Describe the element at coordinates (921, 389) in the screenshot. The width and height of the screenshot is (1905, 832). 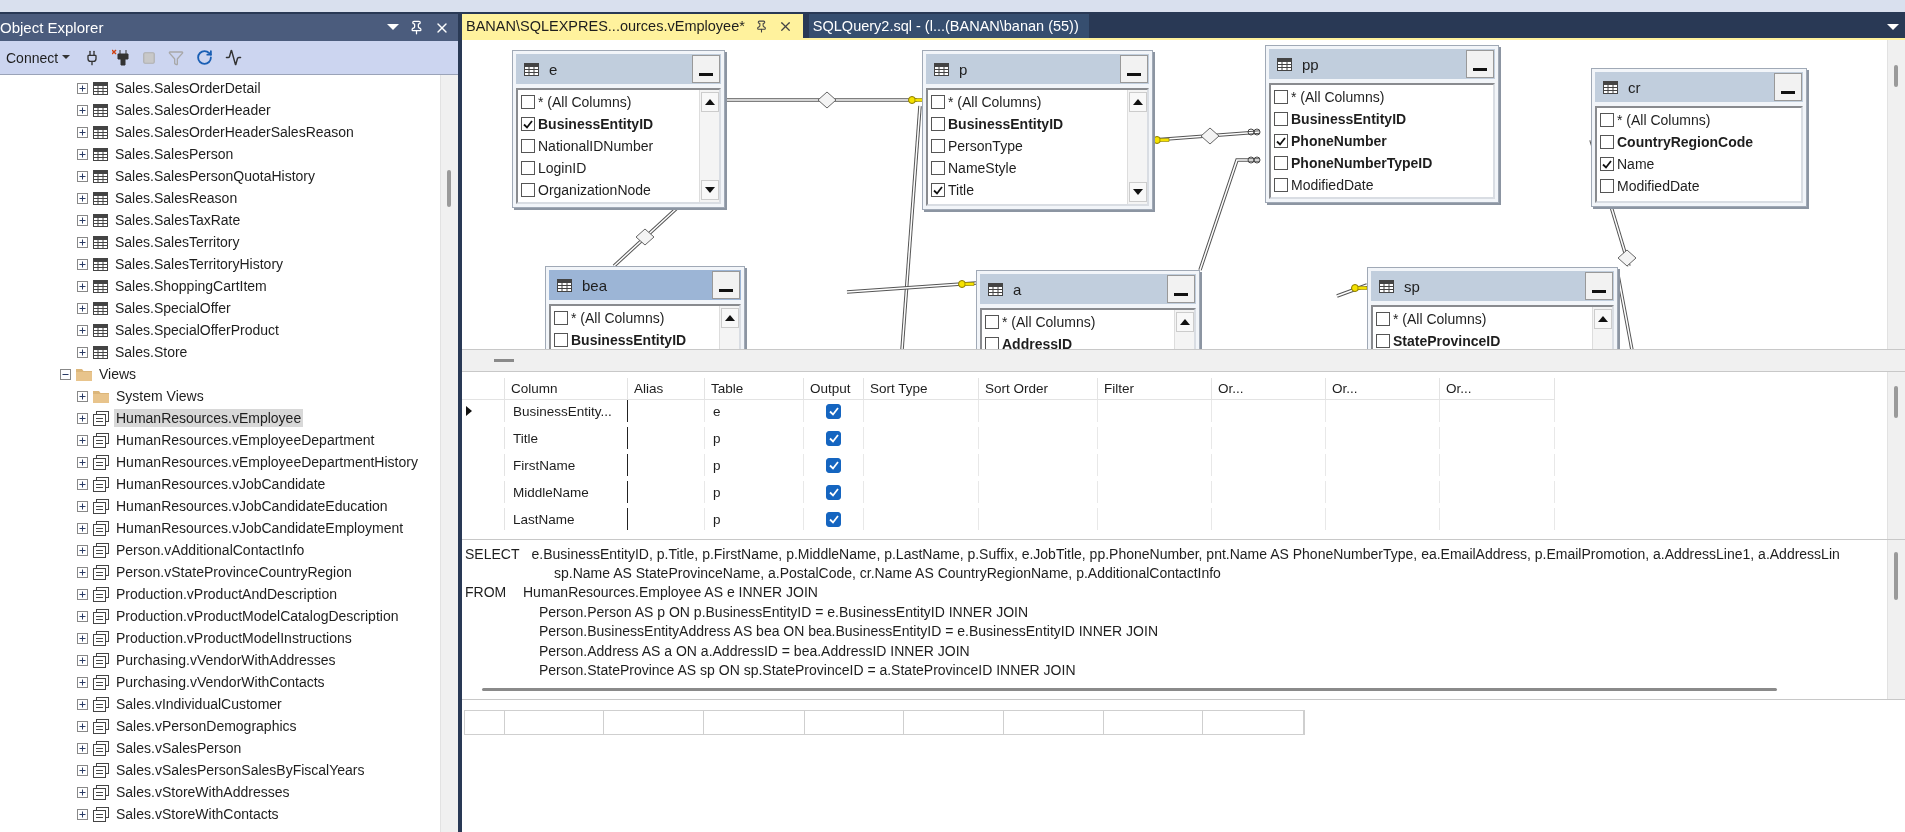
I see `column-header: Sort Type` at that location.